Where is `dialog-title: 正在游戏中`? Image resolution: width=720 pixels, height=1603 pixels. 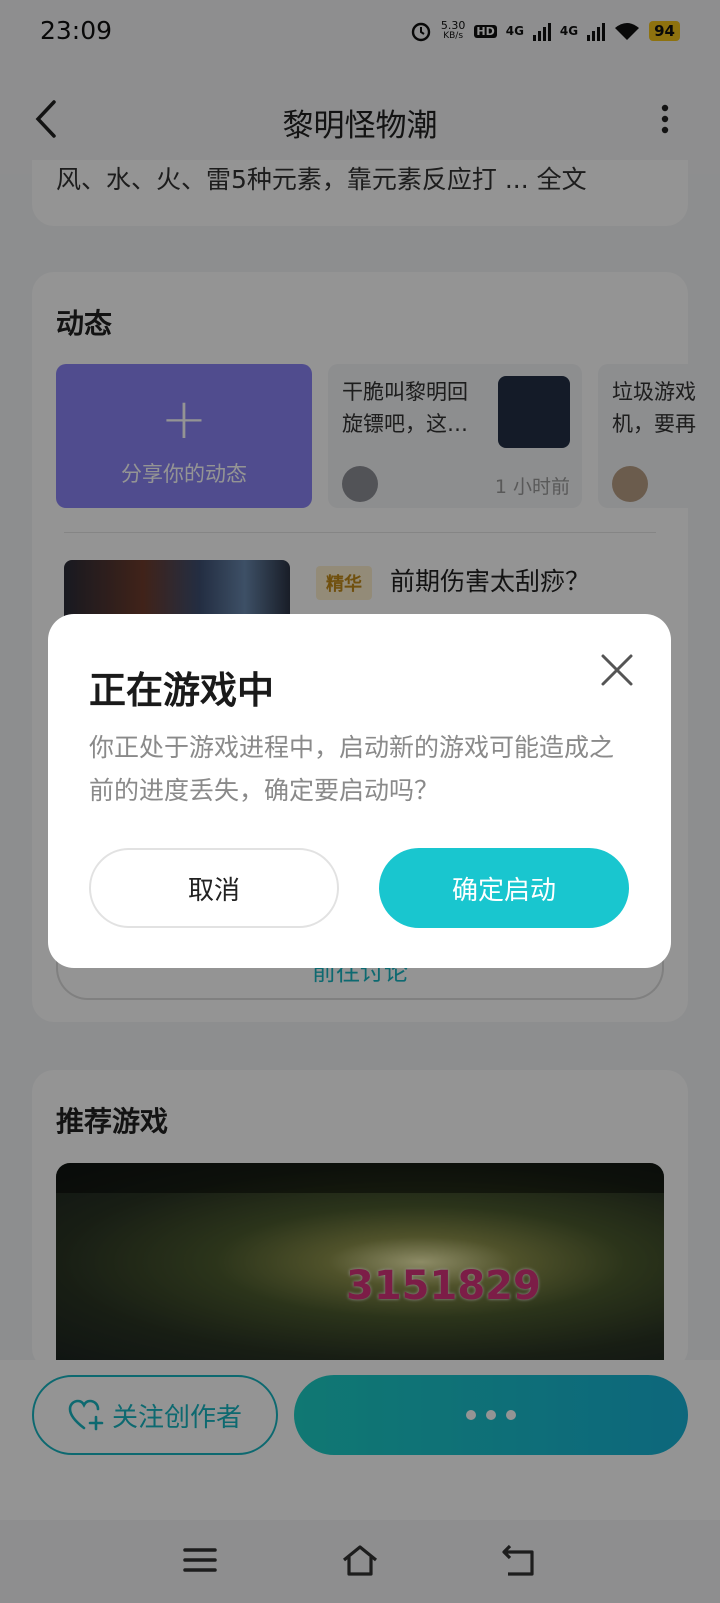 dialog-title: 正在游戏中 is located at coordinates (181, 690).